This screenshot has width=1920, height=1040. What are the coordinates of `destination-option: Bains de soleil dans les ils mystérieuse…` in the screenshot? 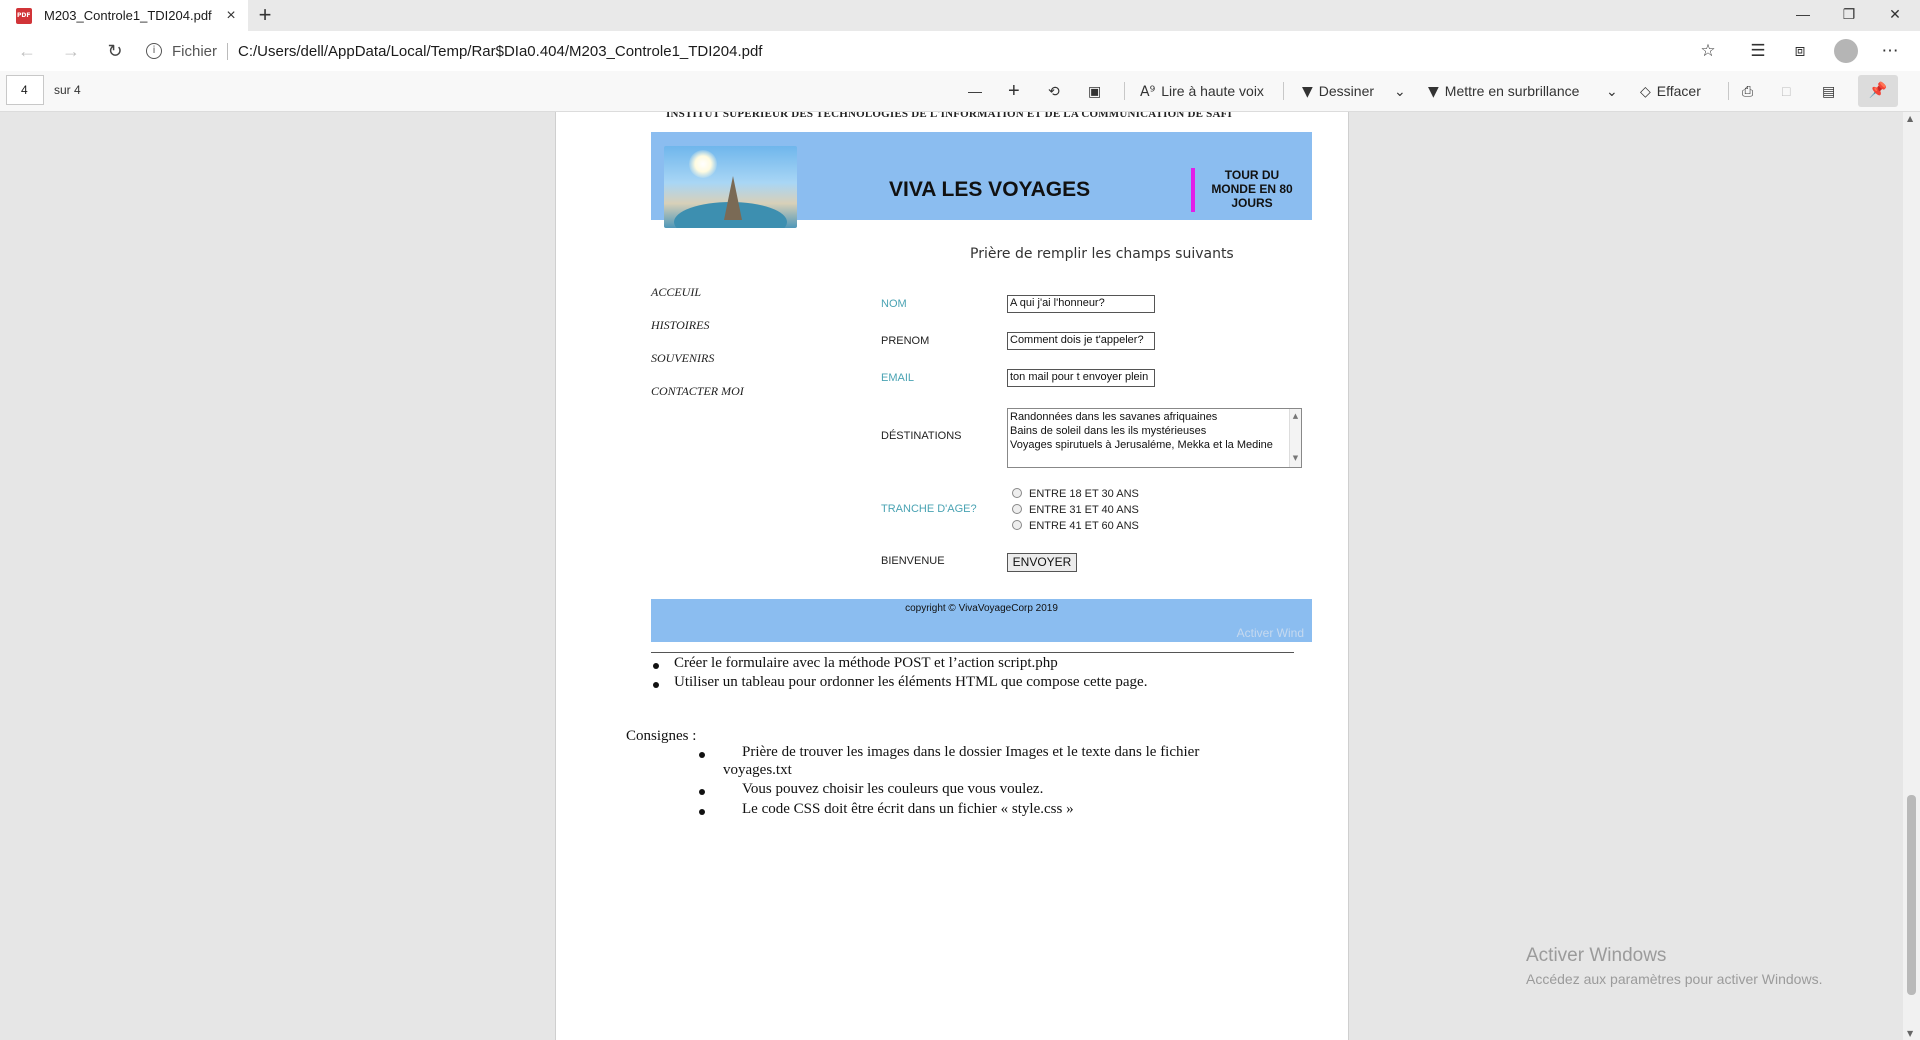 It's located at (1108, 431).